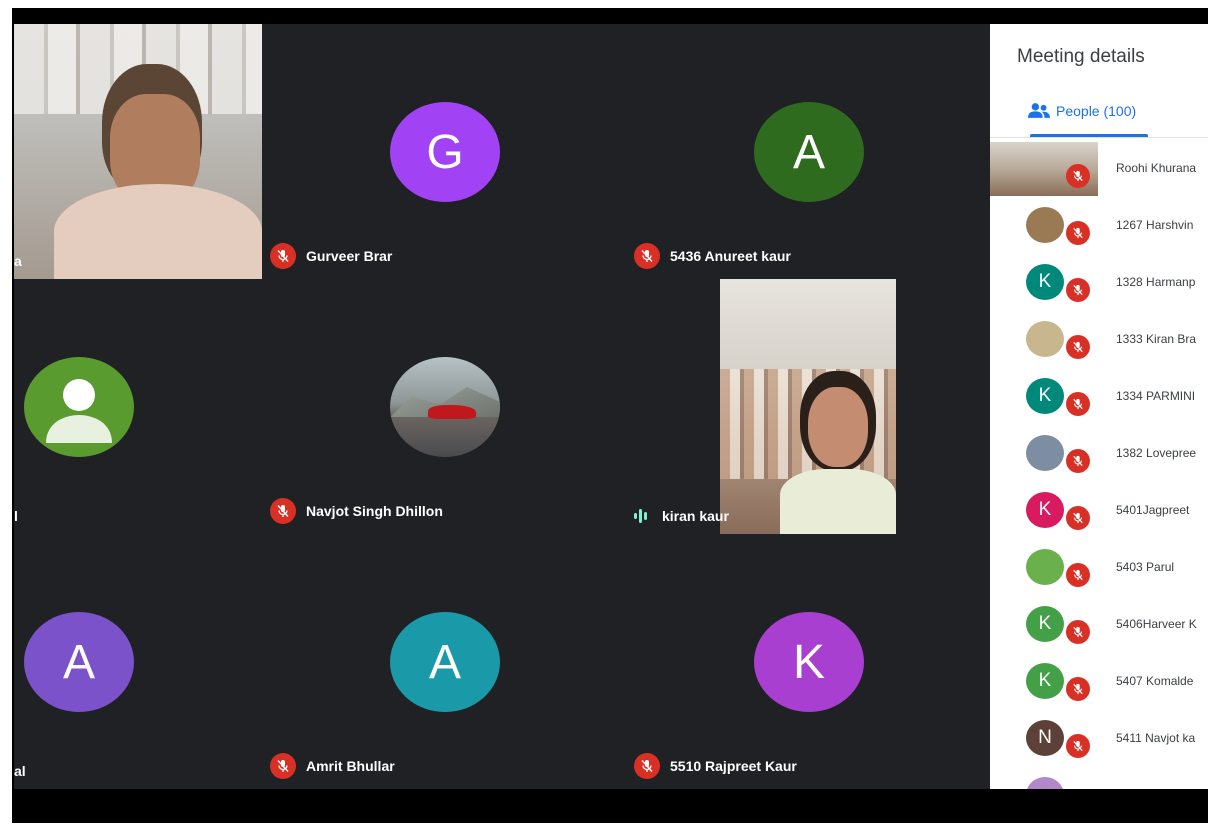 The height and width of the screenshot is (825, 1215). Describe the element at coordinates (695, 516) in the screenshot. I see `participant-name: kiran kaur` at that location.